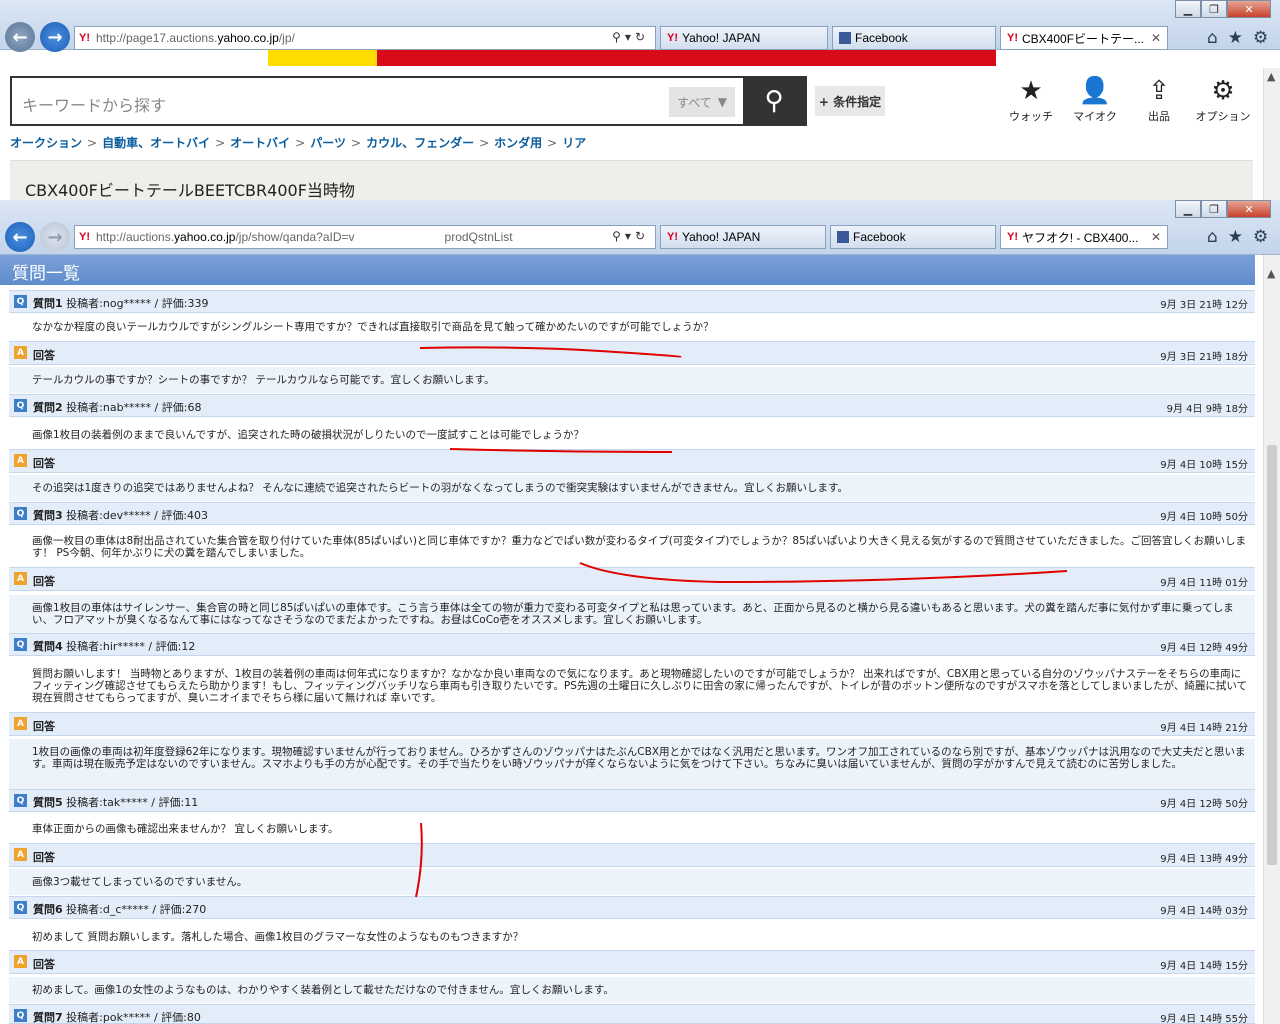 This screenshot has height=1024, width=1280. What do you see at coordinates (48, 646) in the screenshot?
I see `question-label: 質問4` at bounding box center [48, 646].